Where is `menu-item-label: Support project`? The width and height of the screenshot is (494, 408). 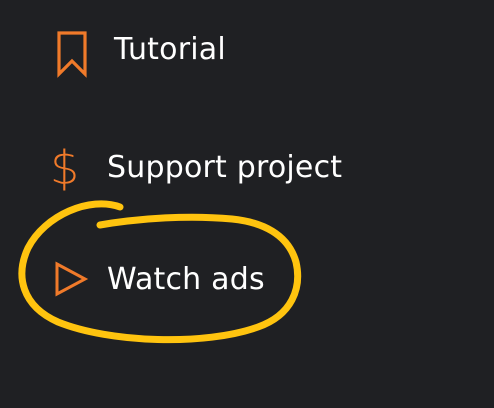 menu-item-label: Support project is located at coordinates (225, 167).